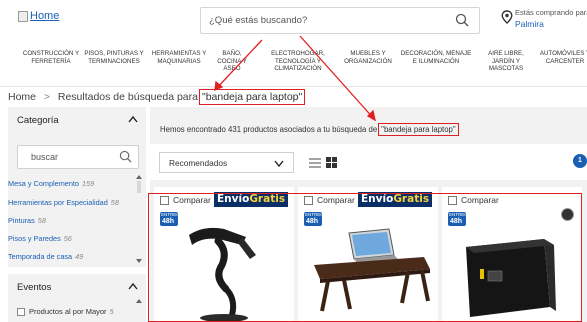  What do you see at coordinates (529, 24) in the screenshot?
I see `location-city: Palmira` at bounding box center [529, 24].